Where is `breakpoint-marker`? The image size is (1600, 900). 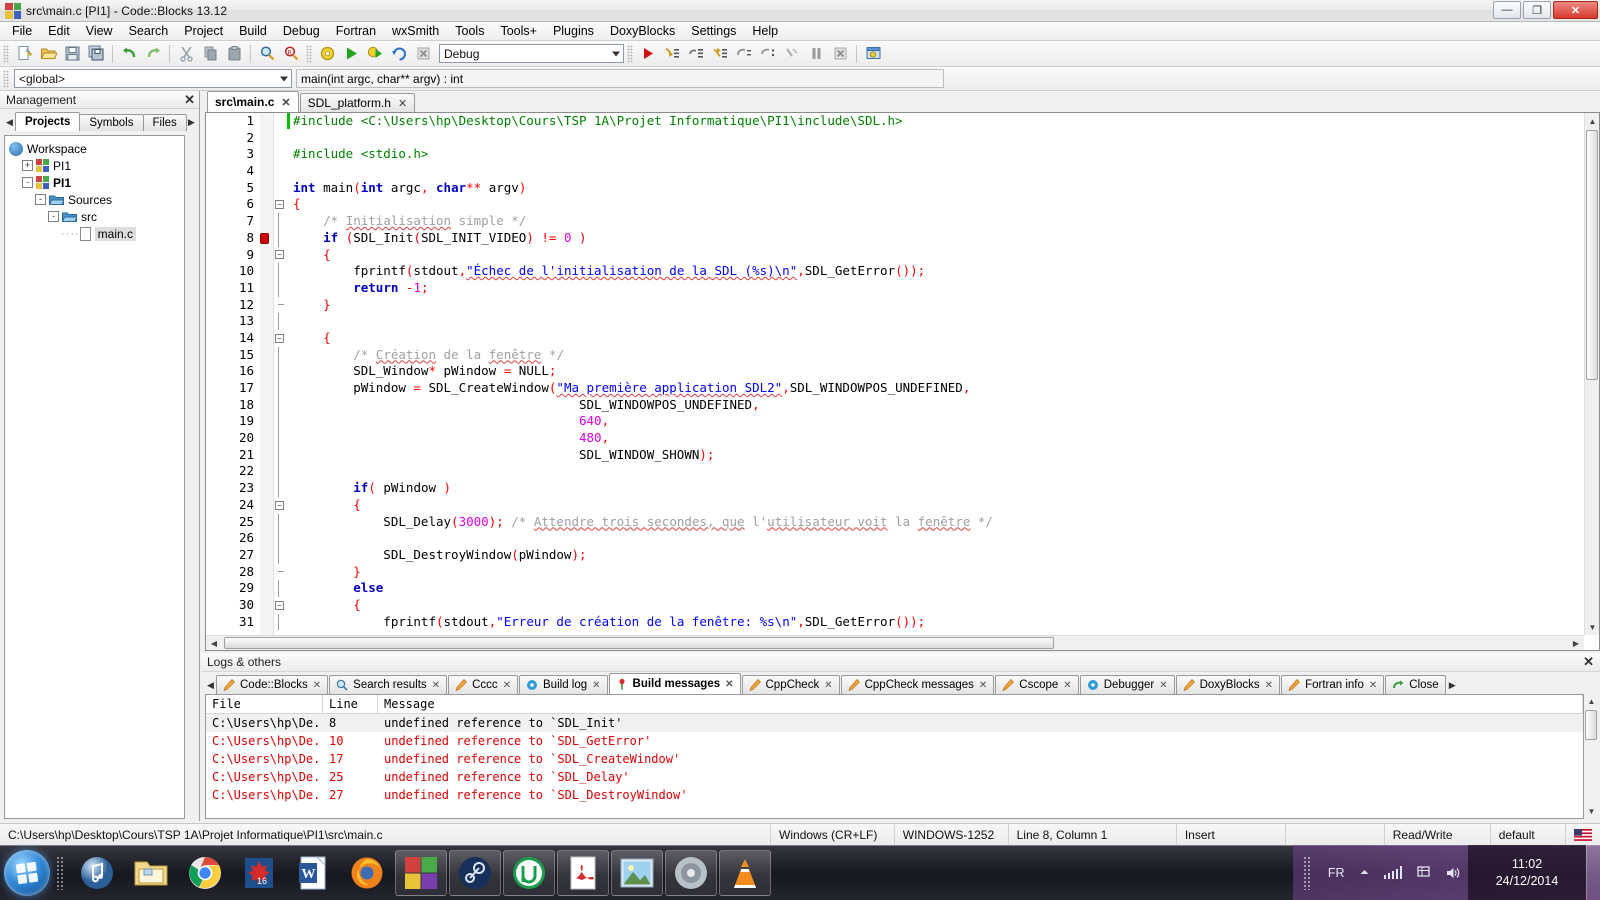
breakpoint-marker is located at coordinates (266, 238).